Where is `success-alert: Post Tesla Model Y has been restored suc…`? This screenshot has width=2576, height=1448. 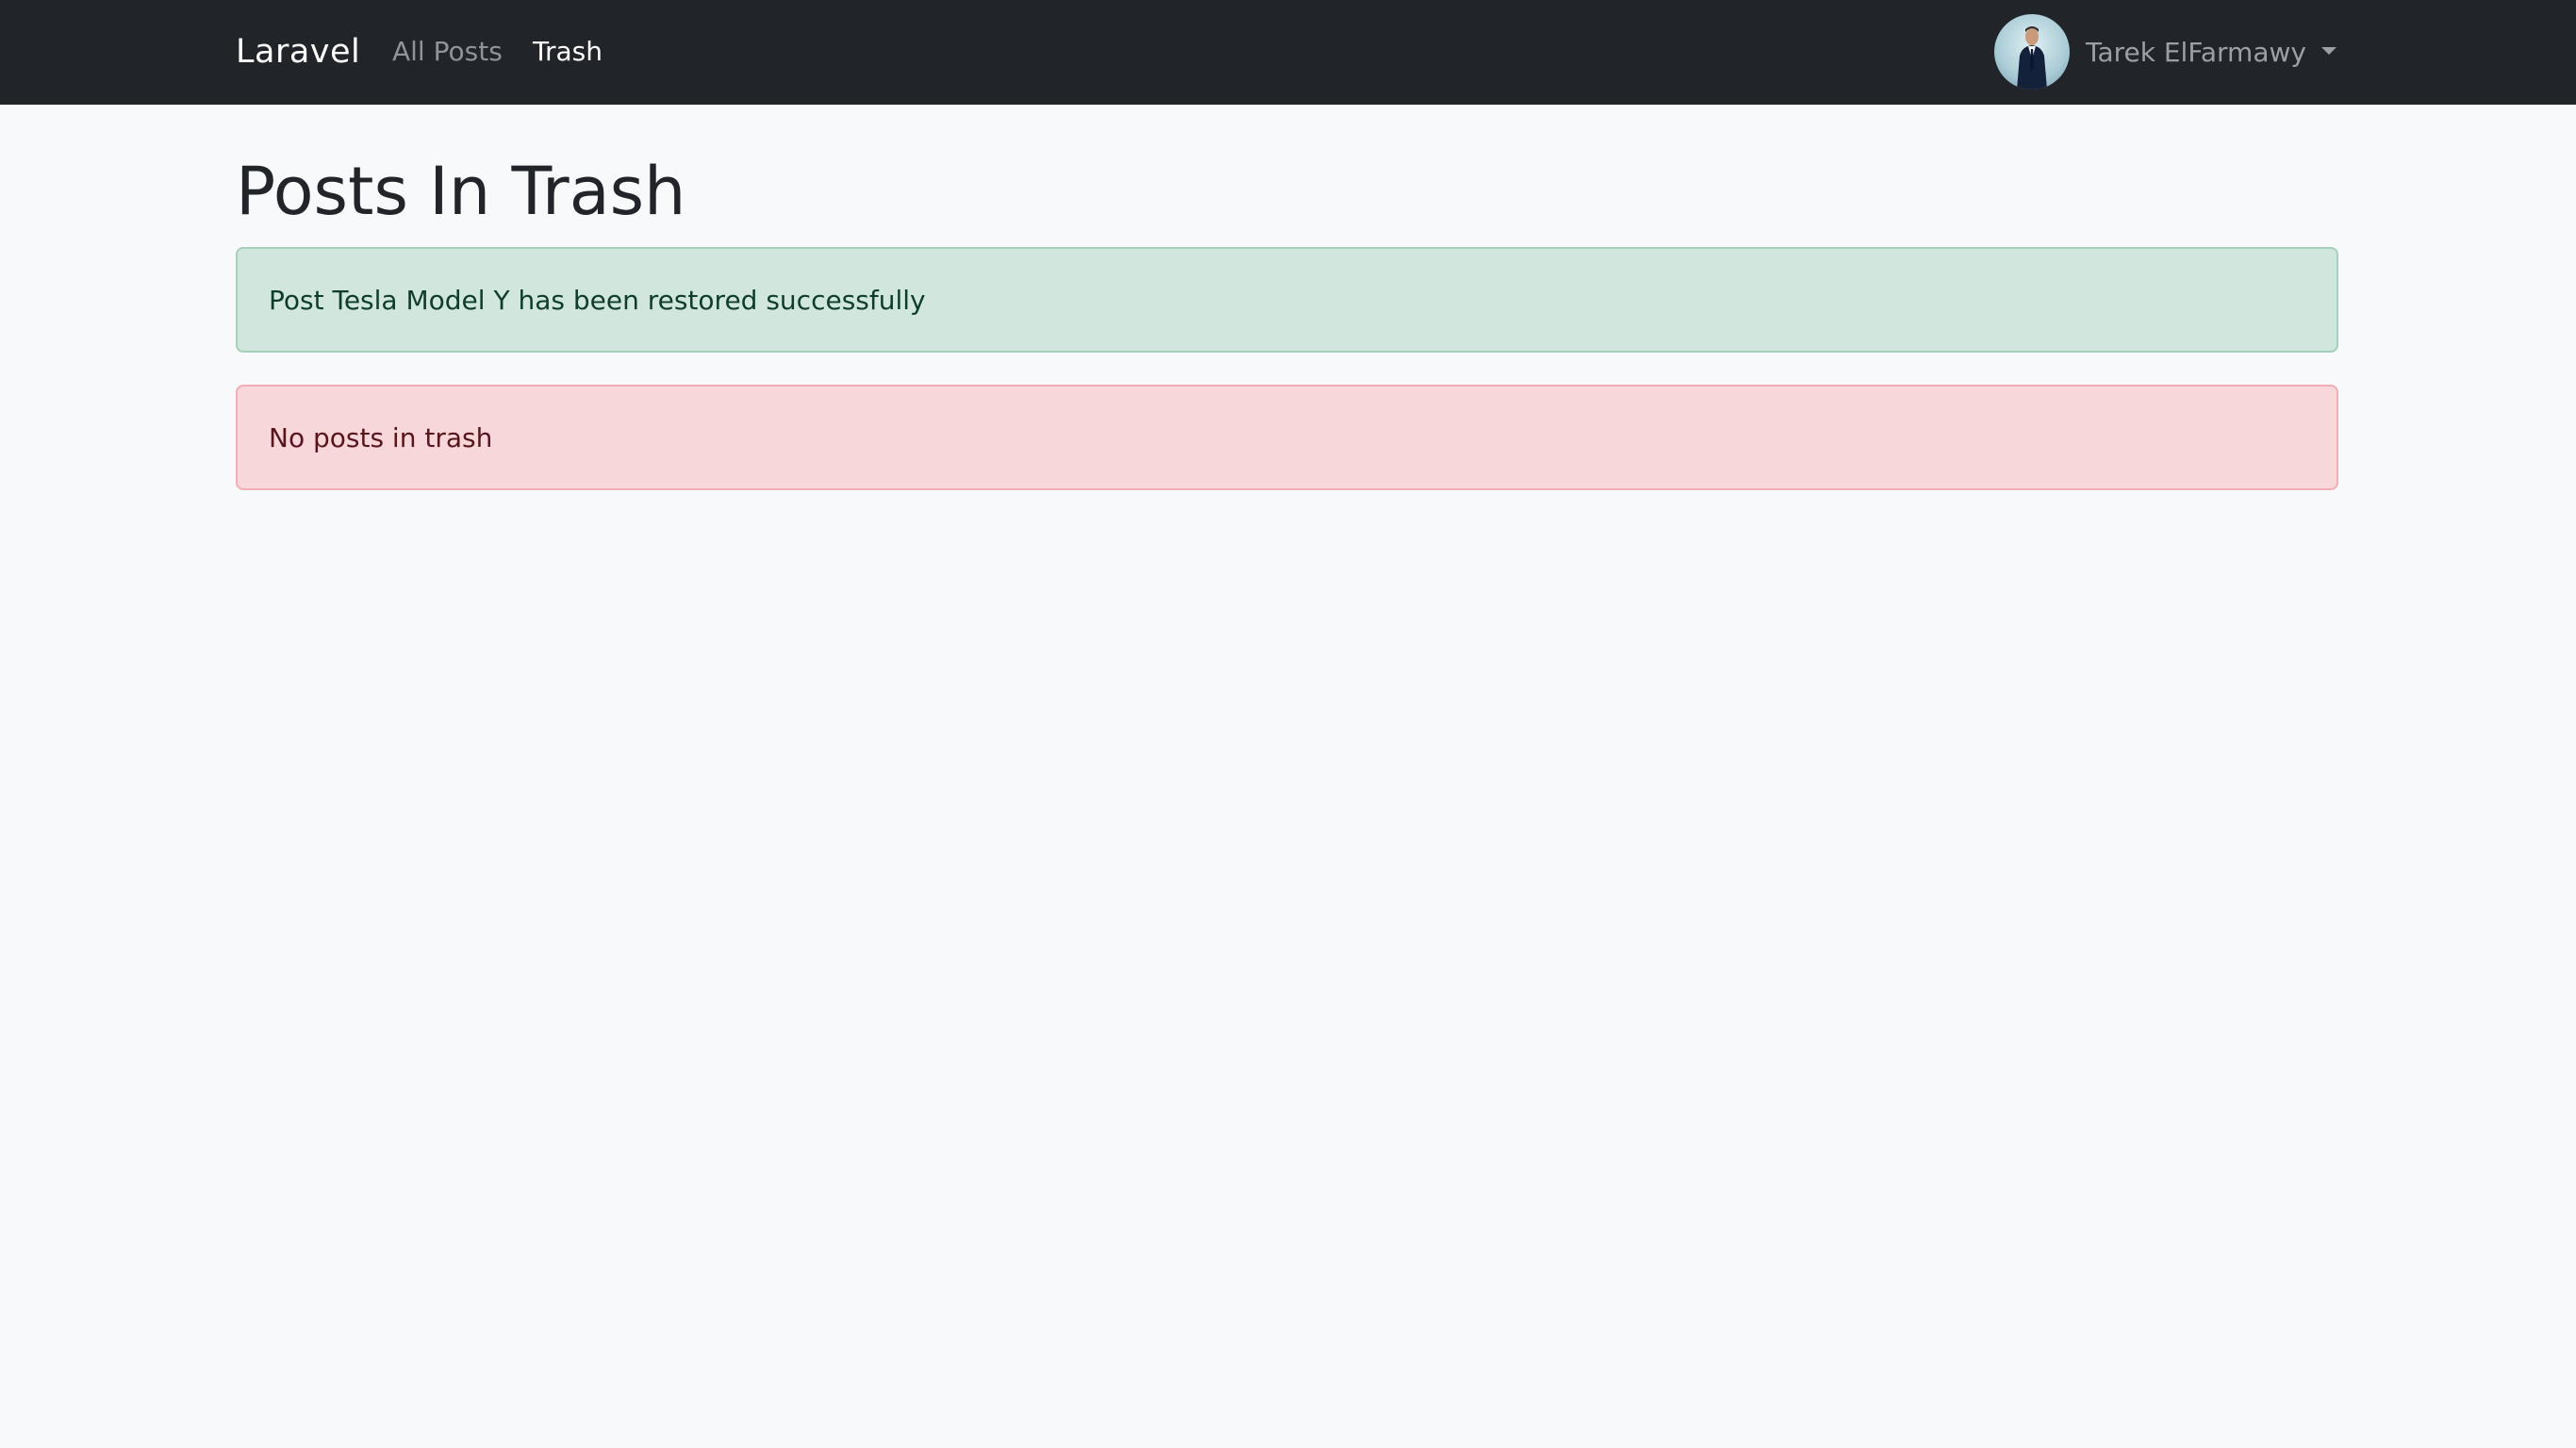
success-alert: Post Tesla Model Y has been restored suc… is located at coordinates (1287, 300).